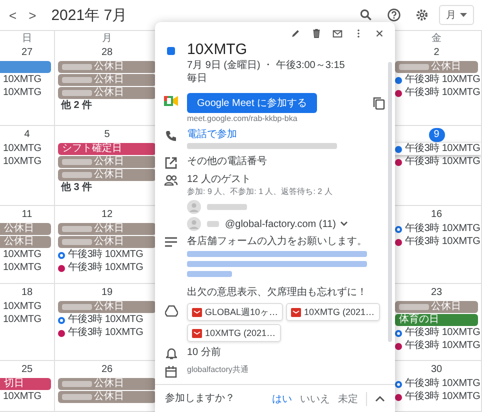 The image size is (482, 412). Describe the element at coordinates (27, 53) in the screenshot. I see `date-number: 27` at that location.